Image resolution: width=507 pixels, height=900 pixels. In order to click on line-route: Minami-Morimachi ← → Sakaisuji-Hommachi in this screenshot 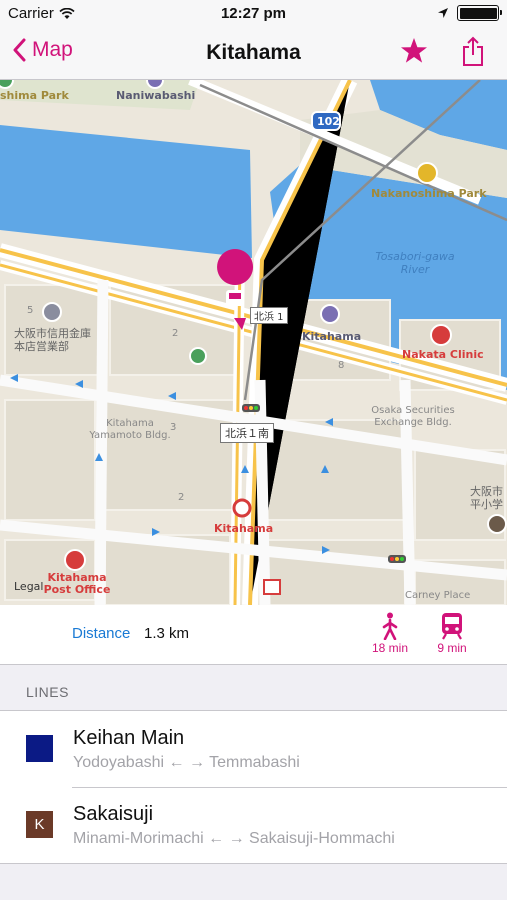, I will do `click(234, 838)`.